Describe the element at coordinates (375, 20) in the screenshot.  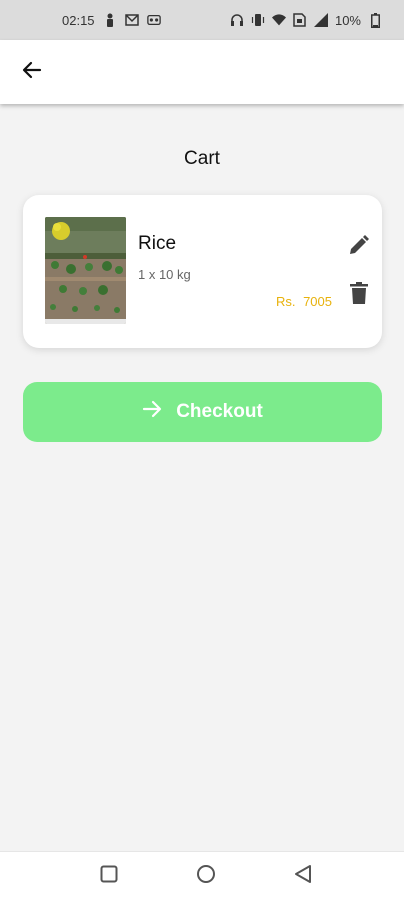
I see `battery-icon` at that location.